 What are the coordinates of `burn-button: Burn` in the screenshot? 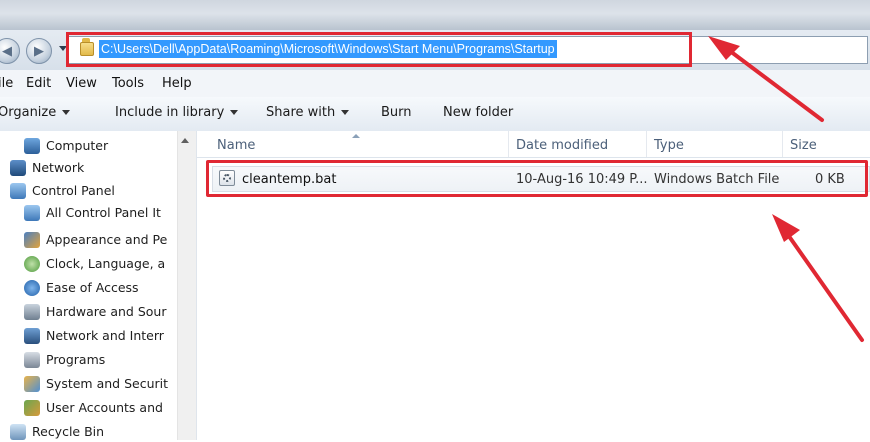 It's located at (396, 112).